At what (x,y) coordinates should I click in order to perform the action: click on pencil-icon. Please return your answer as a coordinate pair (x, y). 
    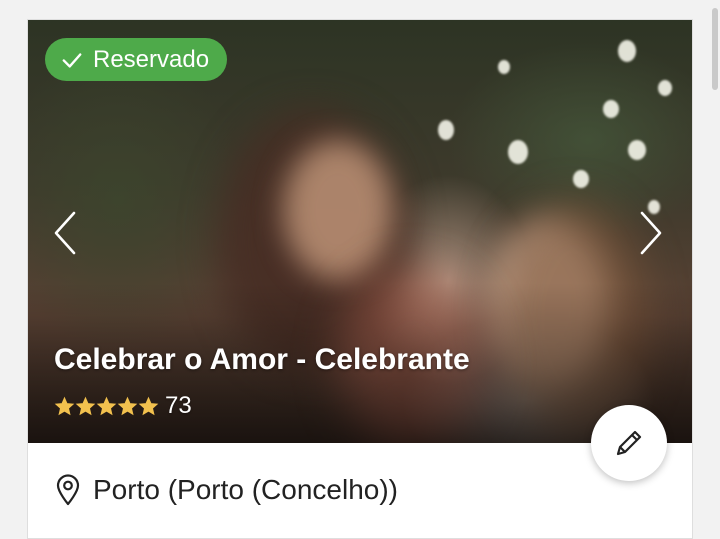
    Looking at the image, I should click on (629, 443).